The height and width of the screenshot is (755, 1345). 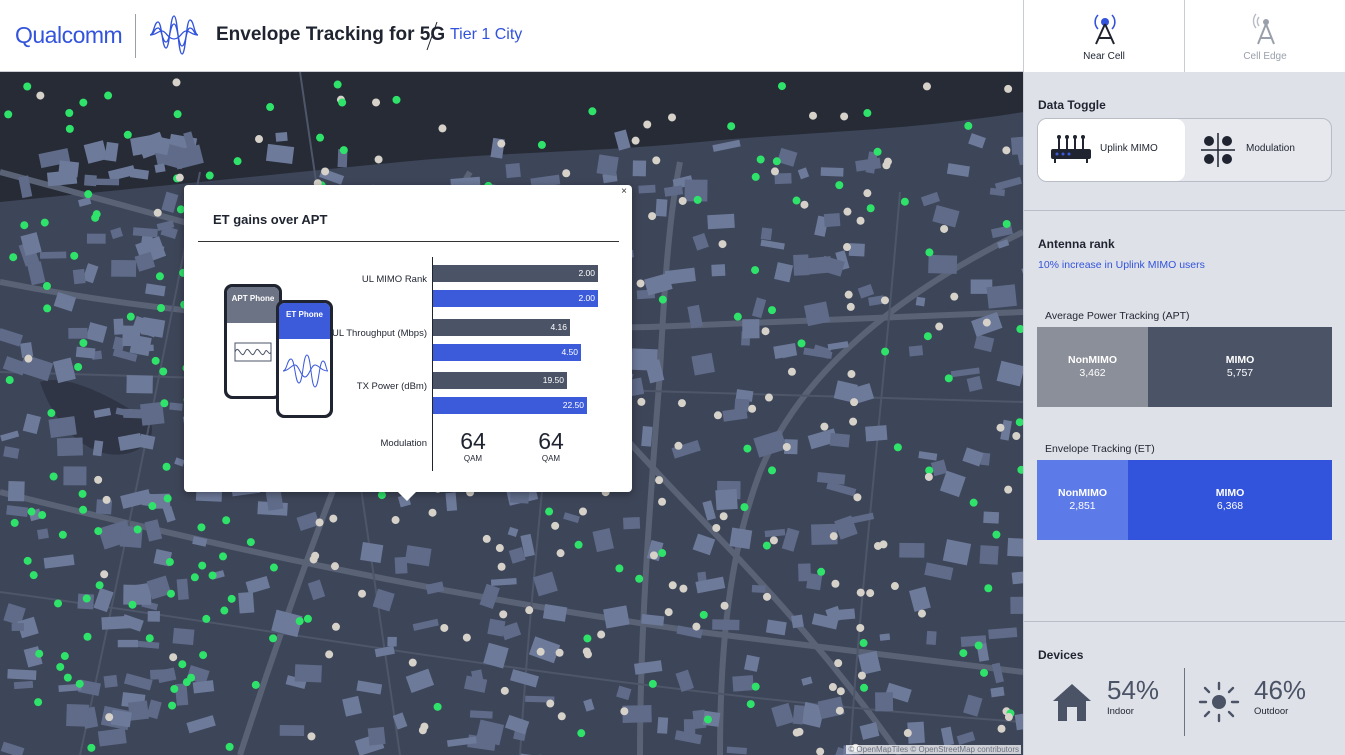 What do you see at coordinates (1103, 36) in the screenshot?
I see `tab-near-cell: Near Cell` at bounding box center [1103, 36].